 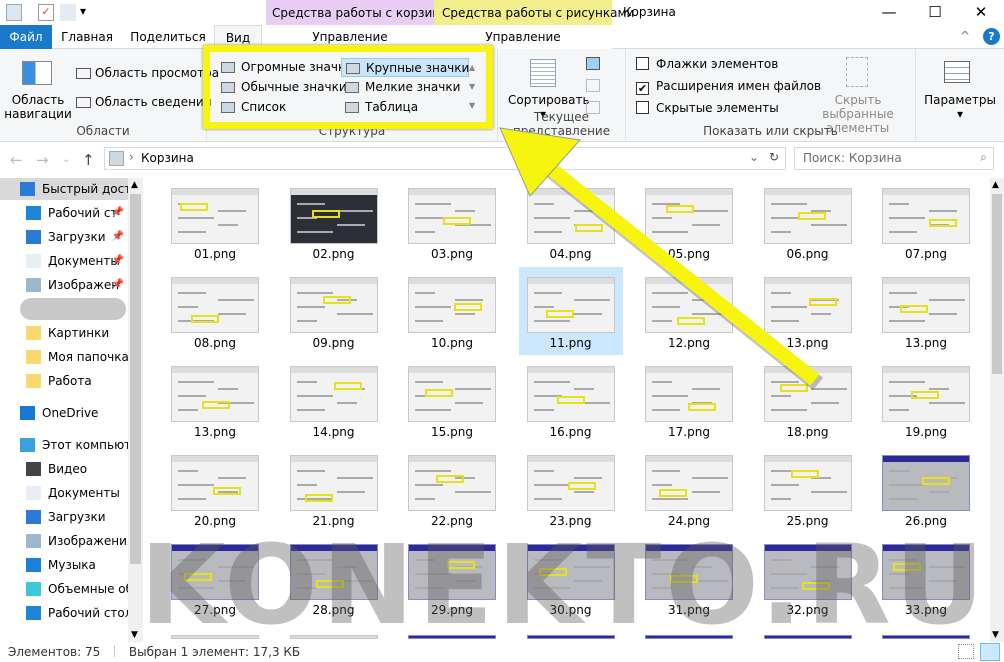 What do you see at coordinates (168, 37) in the screenshot?
I see `tab-share: Поделиться` at bounding box center [168, 37].